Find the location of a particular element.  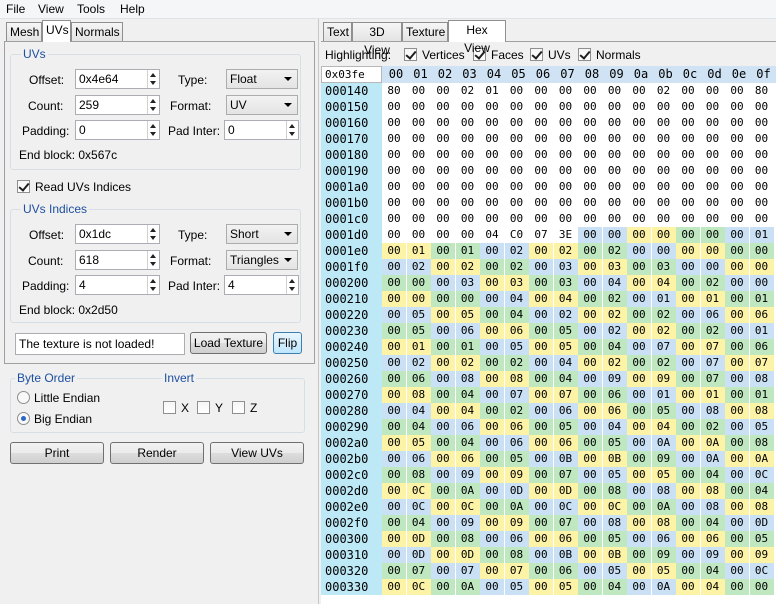

hex-byte: 0C is located at coordinates (761, 475).